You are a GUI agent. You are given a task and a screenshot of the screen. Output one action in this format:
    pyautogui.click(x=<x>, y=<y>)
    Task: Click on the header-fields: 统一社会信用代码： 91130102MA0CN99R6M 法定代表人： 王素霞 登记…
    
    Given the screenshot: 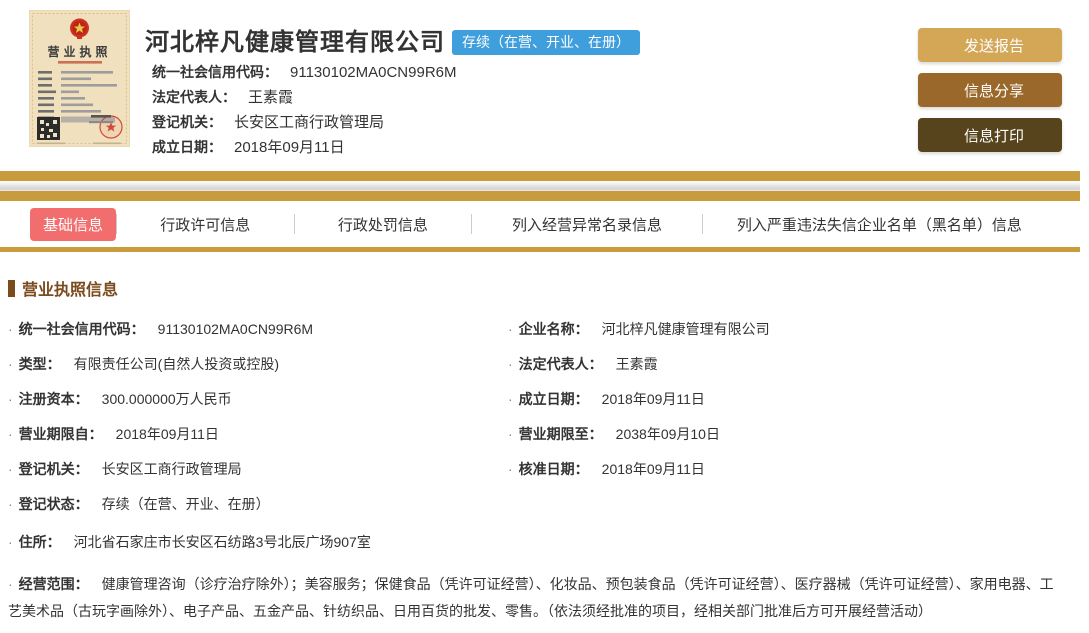 What is the action you would take?
    pyautogui.click(x=304, y=110)
    